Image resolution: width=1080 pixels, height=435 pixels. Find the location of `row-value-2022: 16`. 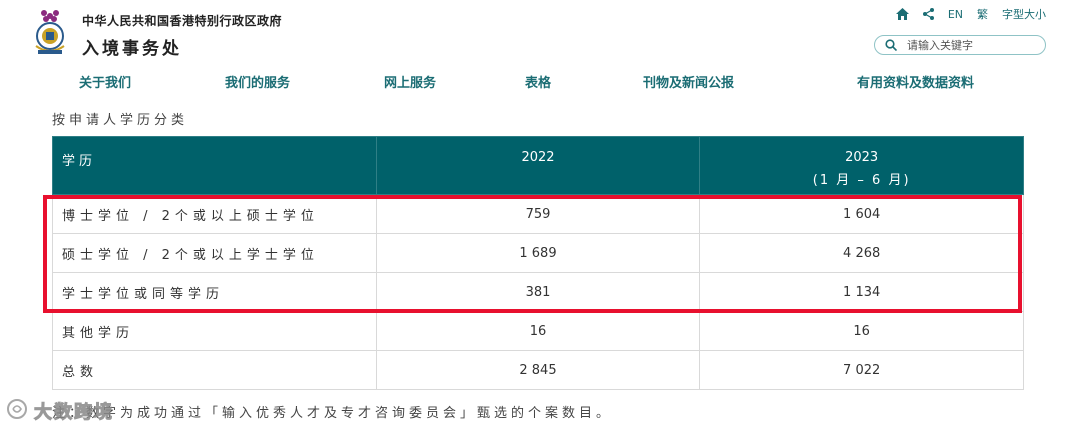

row-value-2022: 16 is located at coordinates (538, 331).